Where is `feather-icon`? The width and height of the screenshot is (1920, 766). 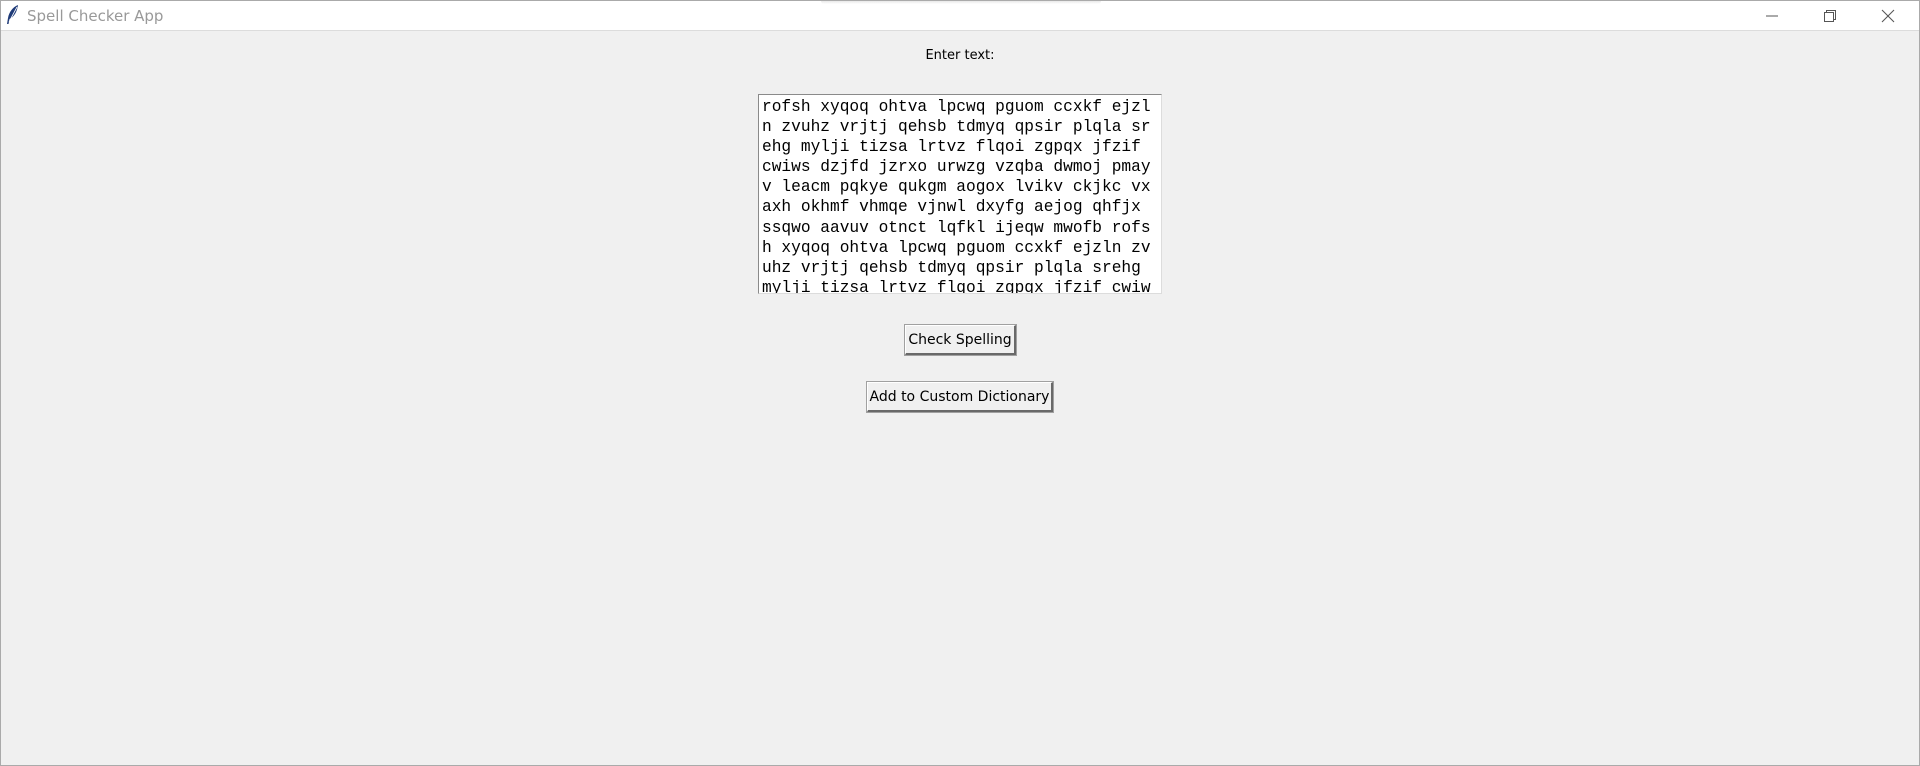
feather-icon is located at coordinates (13, 15).